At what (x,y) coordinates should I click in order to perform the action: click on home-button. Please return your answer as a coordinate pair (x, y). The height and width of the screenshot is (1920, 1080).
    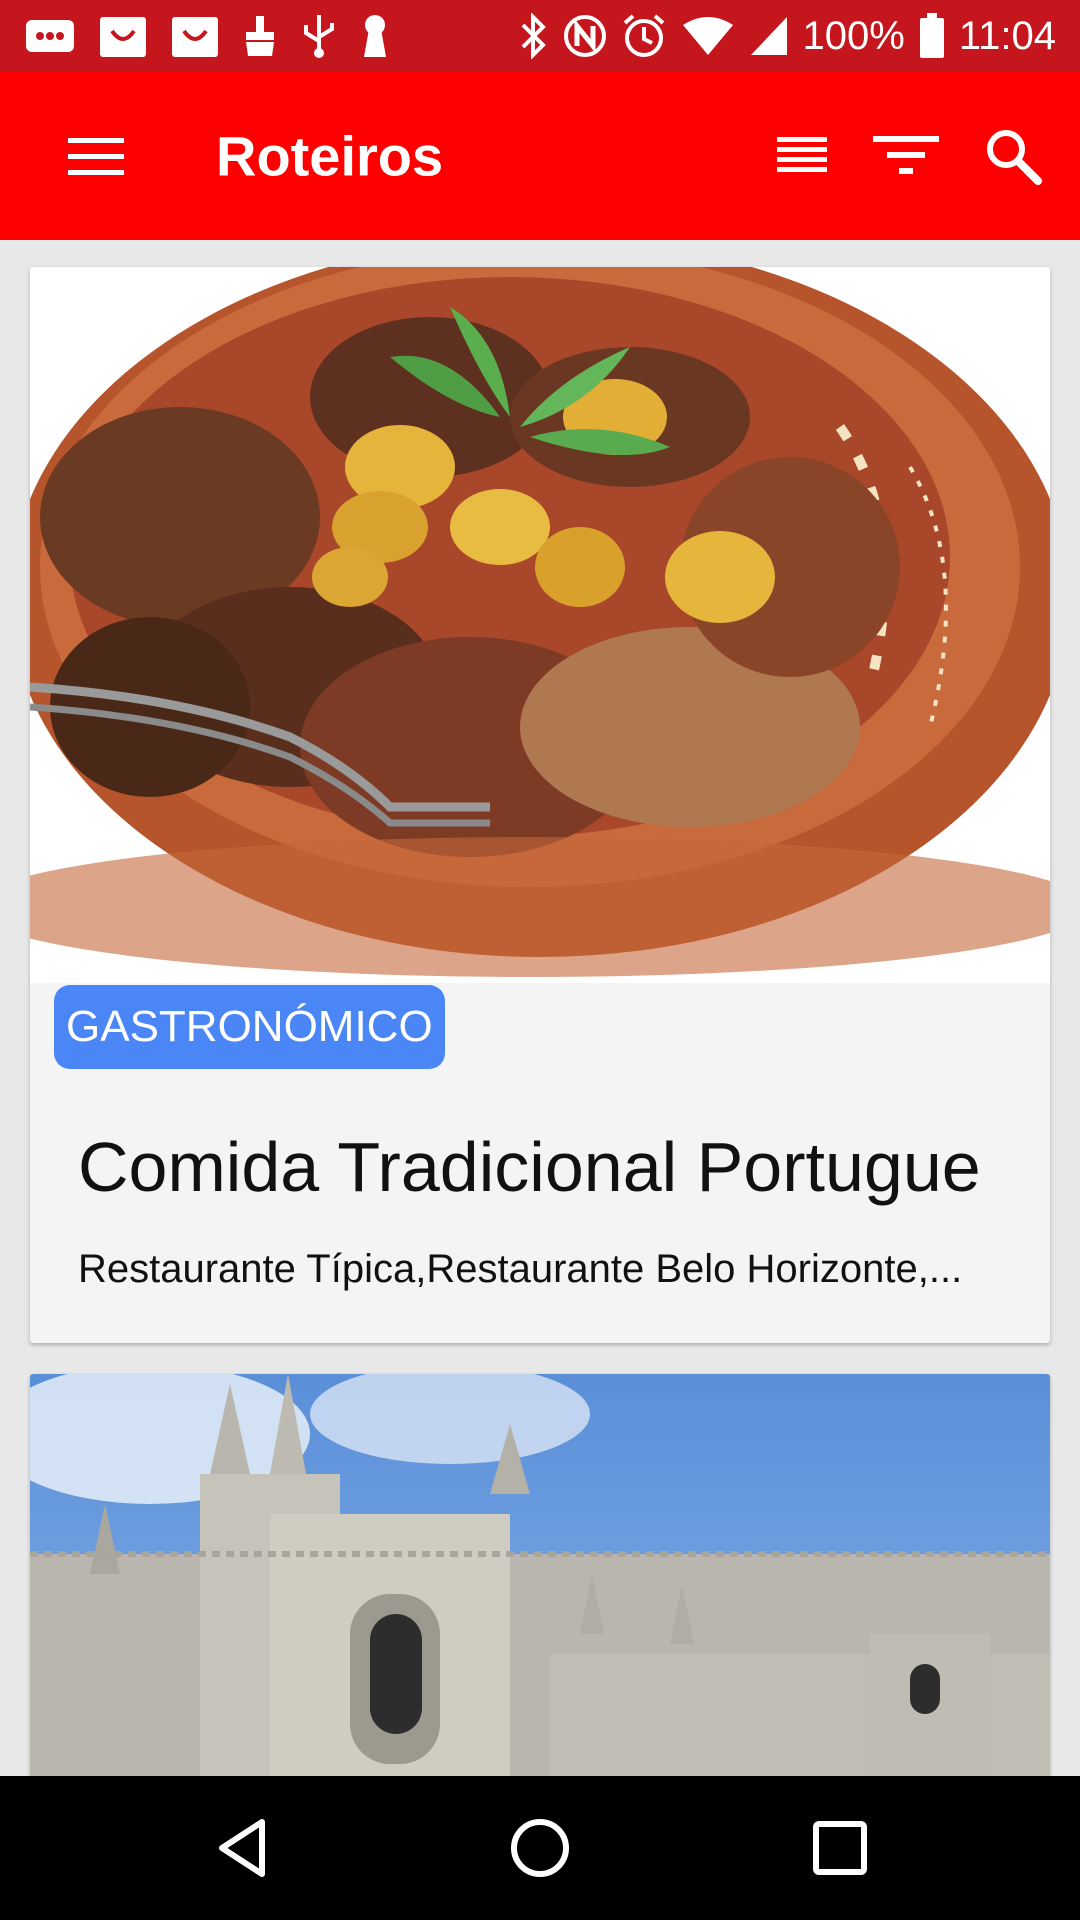
    Looking at the image, I should click on (540, 1848).